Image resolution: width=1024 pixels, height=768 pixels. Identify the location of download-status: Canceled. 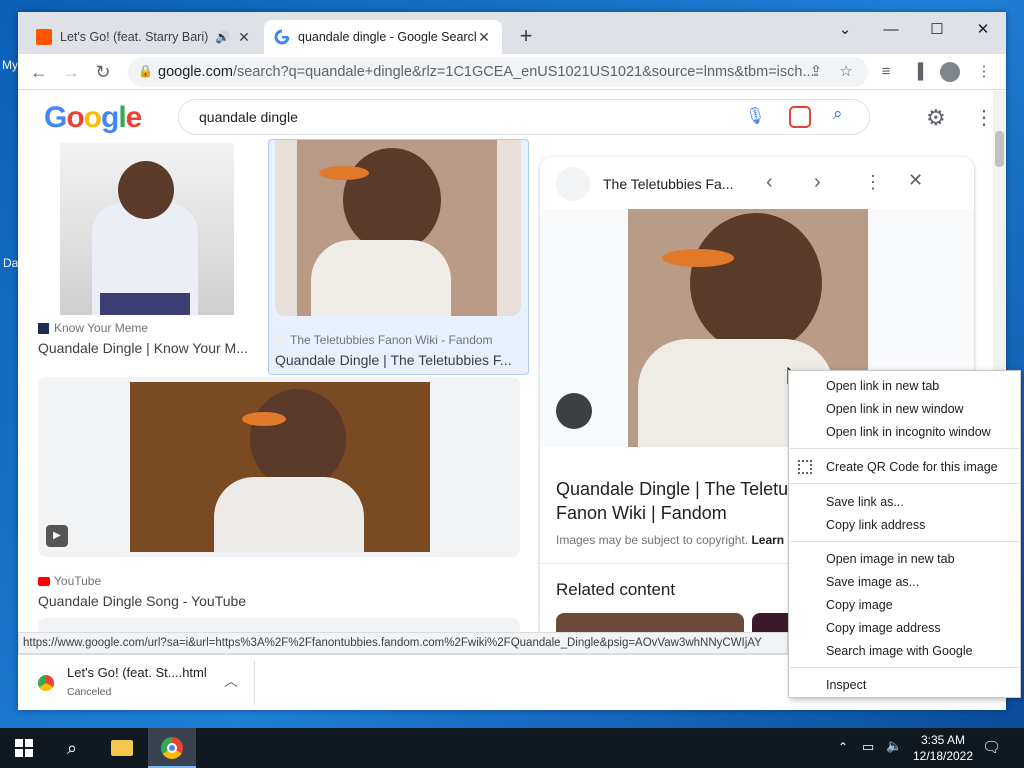
(89, 692).